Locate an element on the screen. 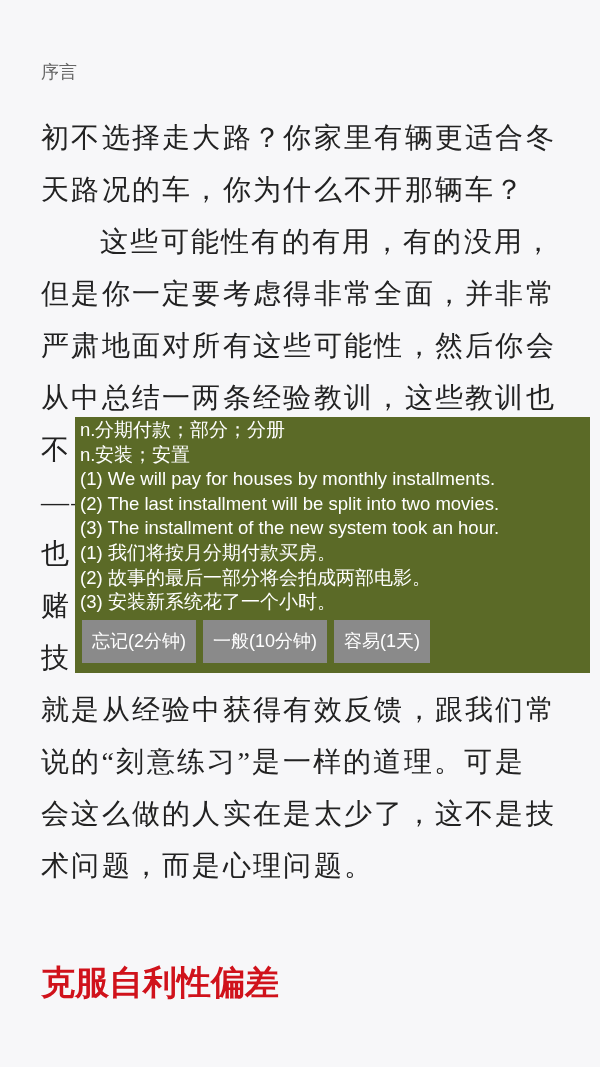 Image resolution: width=600 pixels, height=1067 pixels. body-text-line: 技 is located at coordinates (56, 658).